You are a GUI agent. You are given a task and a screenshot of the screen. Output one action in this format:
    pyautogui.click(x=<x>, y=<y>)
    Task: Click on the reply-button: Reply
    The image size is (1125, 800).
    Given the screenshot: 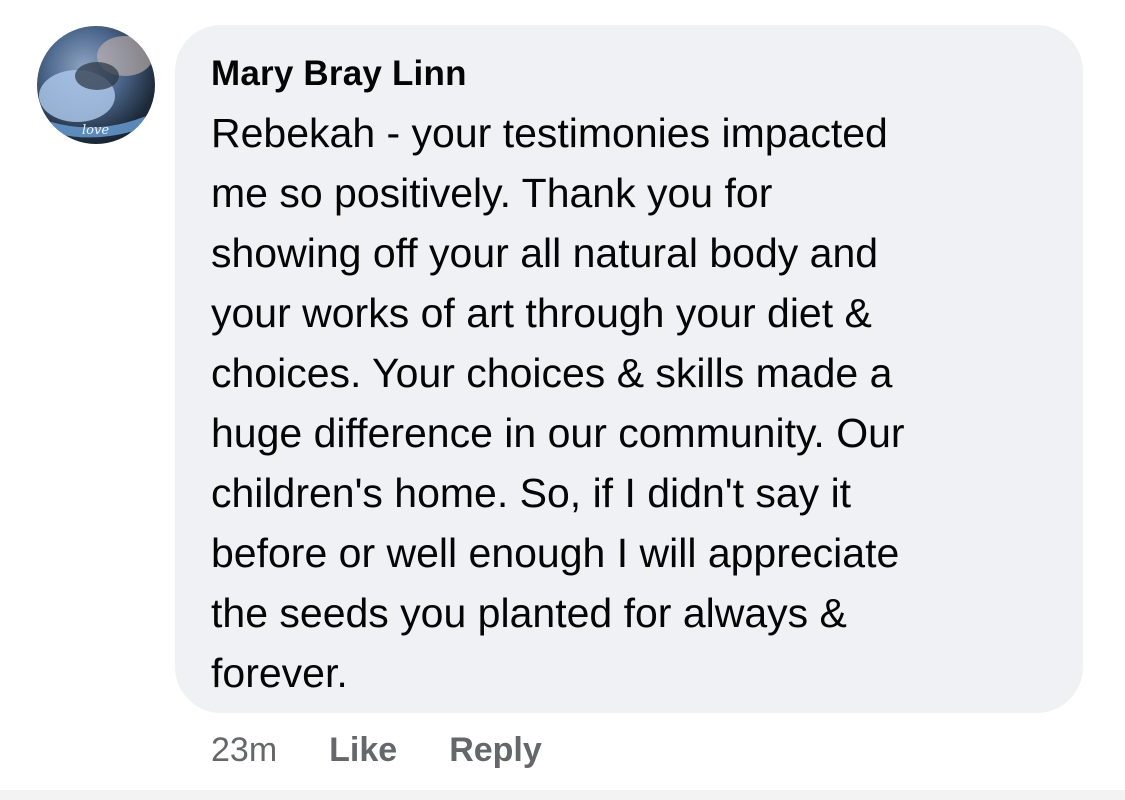 What is the action you would take?
    pyautogui.click(x=495, y=750)
    